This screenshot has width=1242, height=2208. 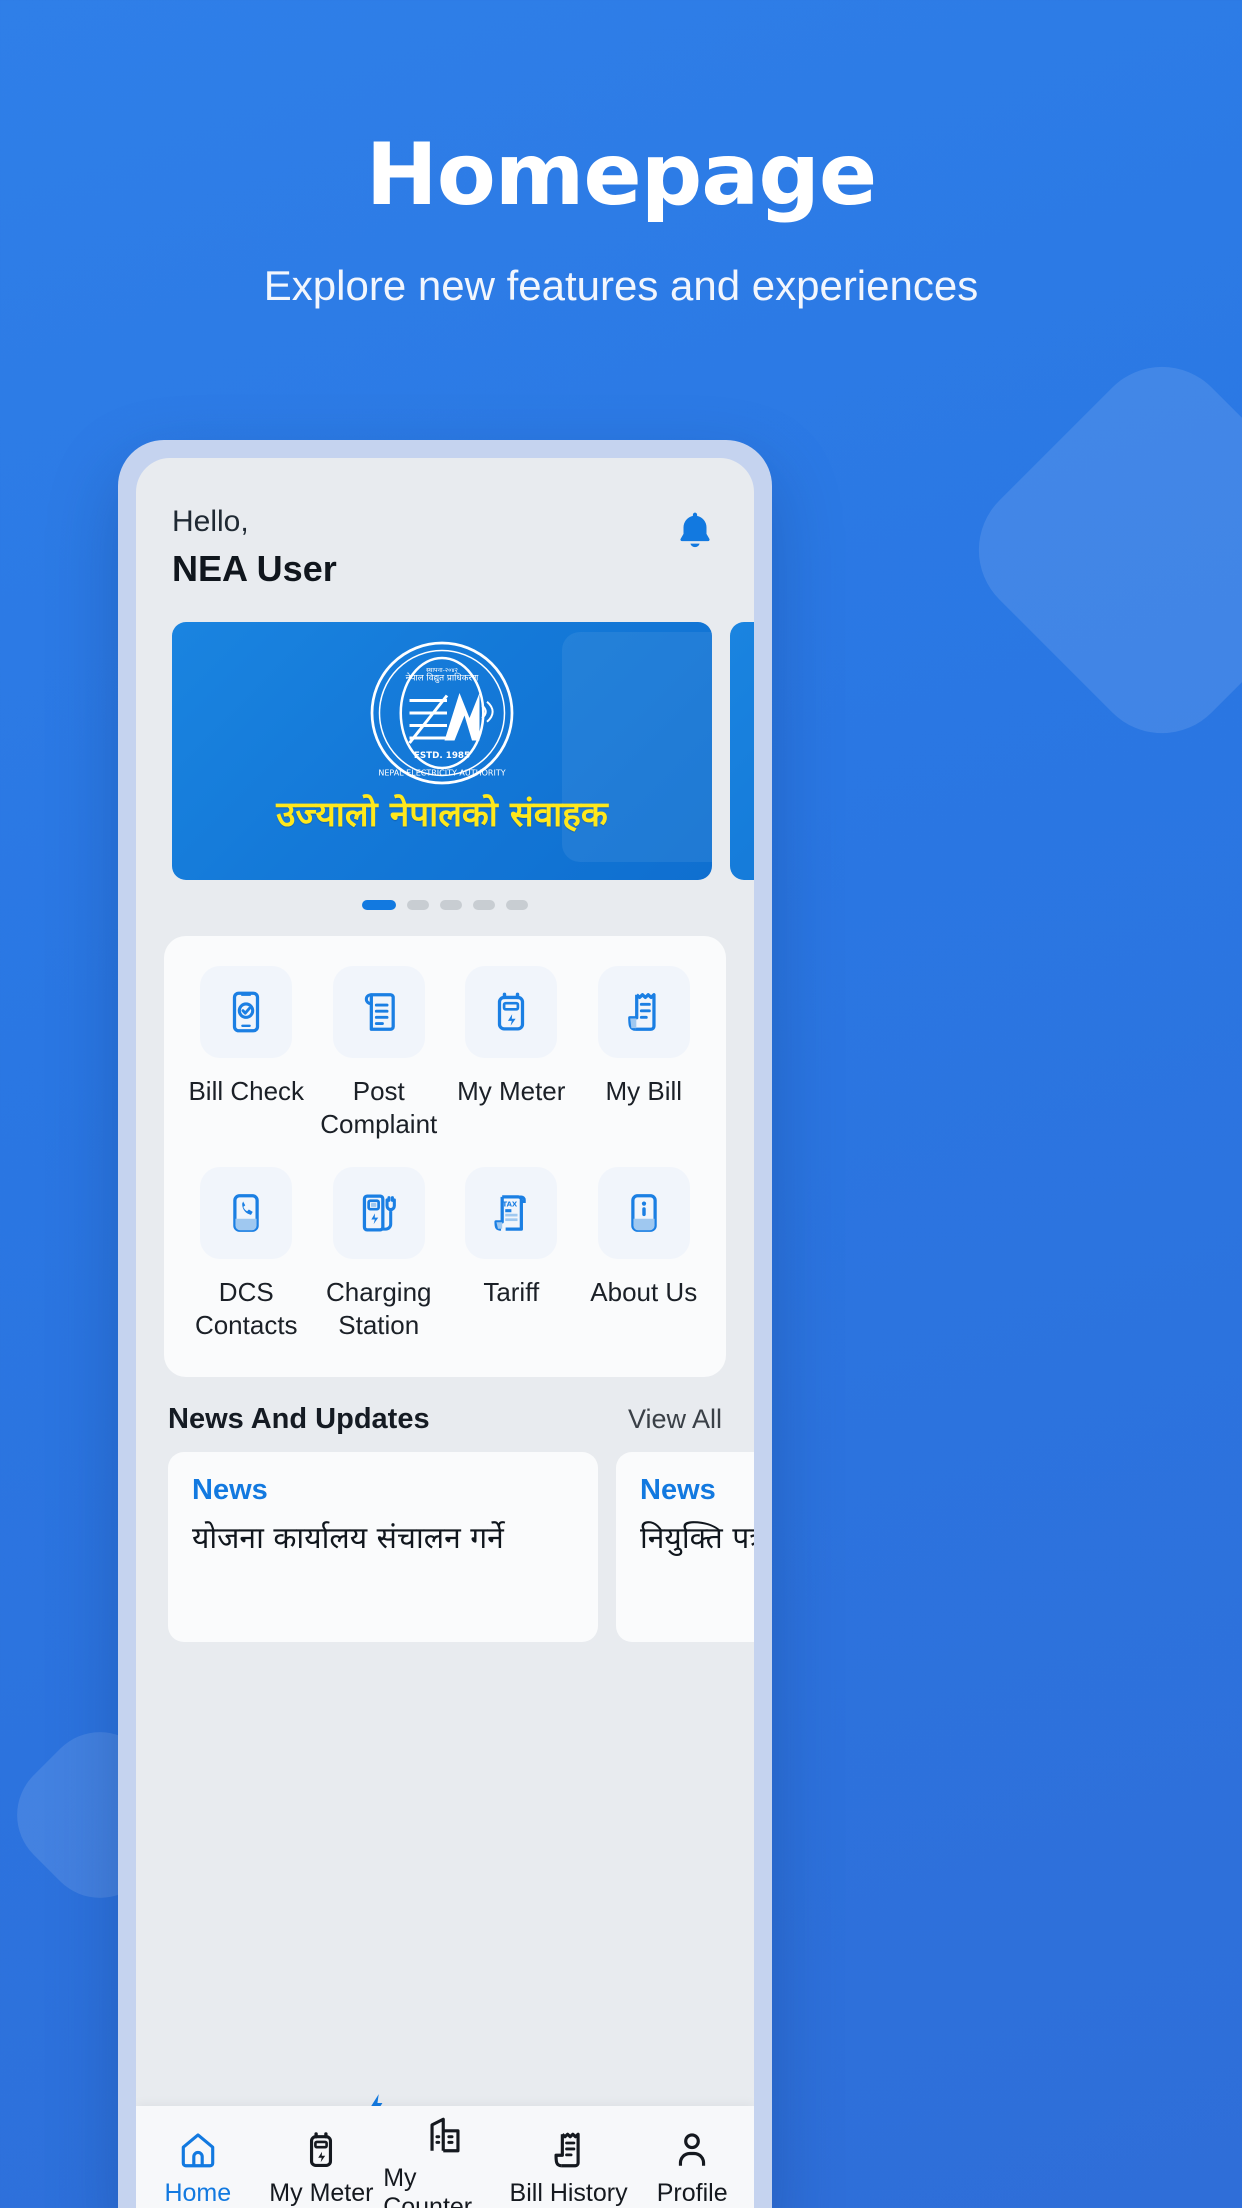 I want to click on news-card: News नियुक्ति पत्र ब, so click(x=685, y=1546).